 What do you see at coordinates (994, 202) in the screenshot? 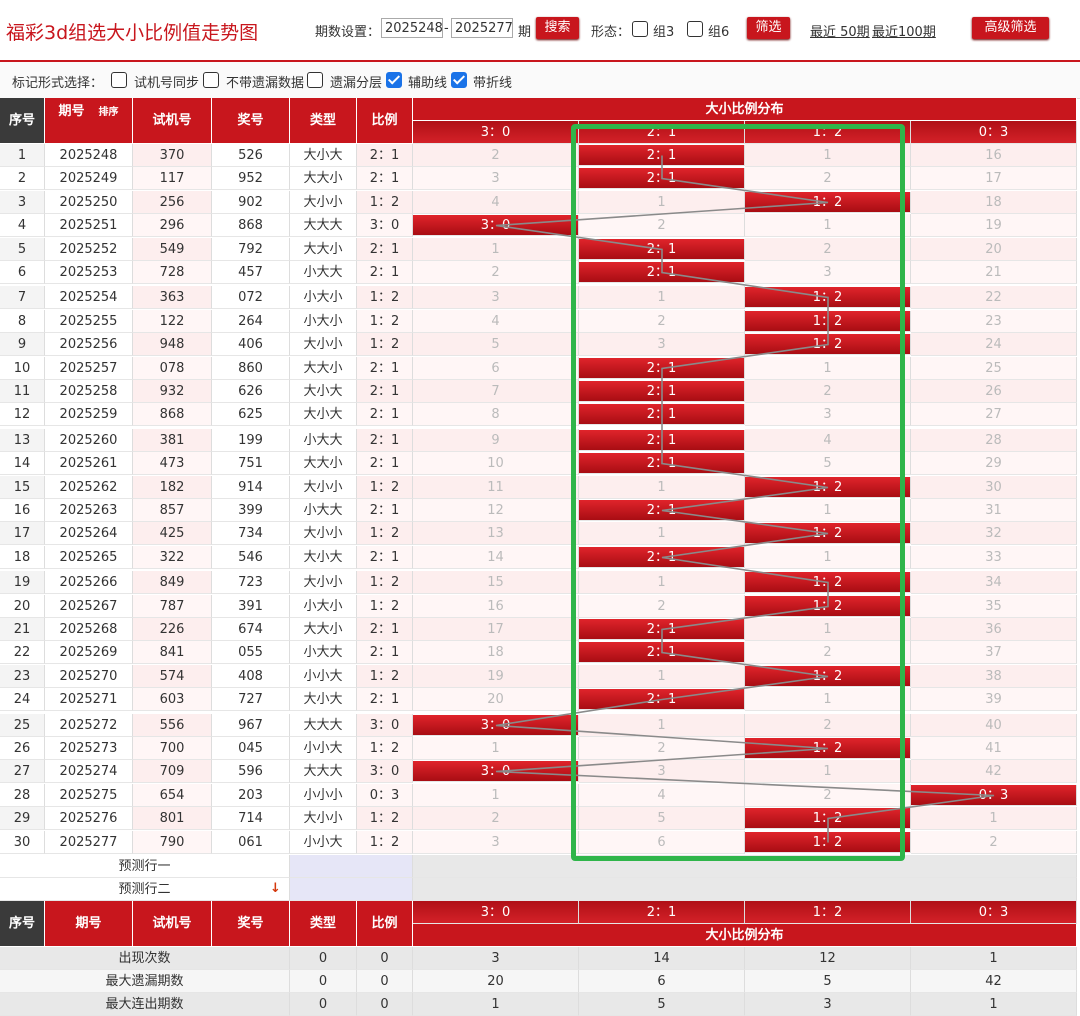
I see `dist-miss-cell: 18` at bounding box center [994, 202].